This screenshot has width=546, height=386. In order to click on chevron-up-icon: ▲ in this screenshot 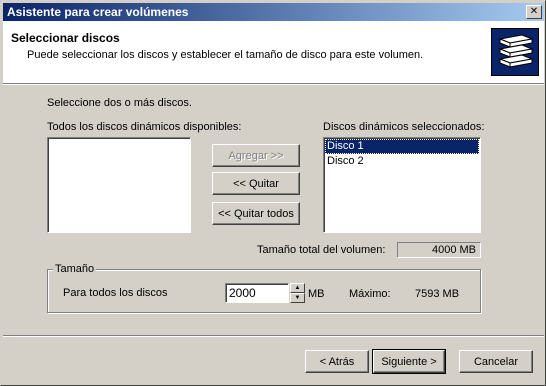, I will do `click(297, 288)`.